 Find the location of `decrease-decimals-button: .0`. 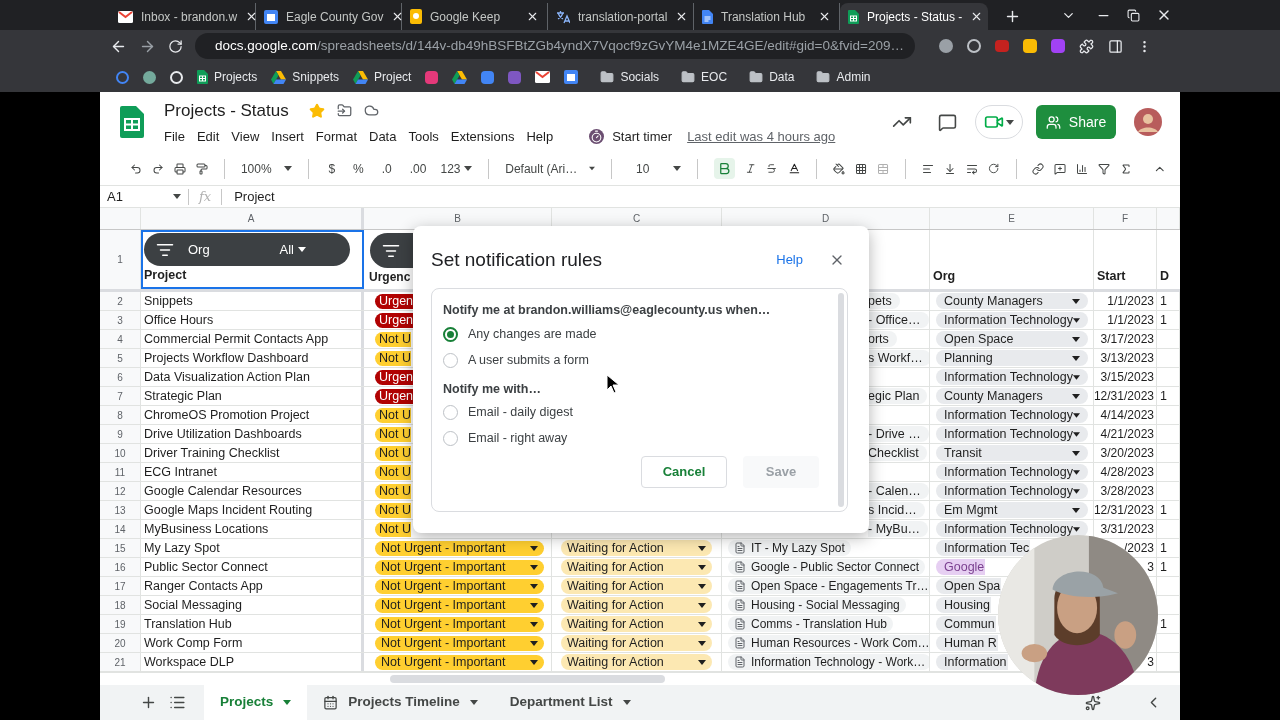

decrease-decimals-button: .0 is located at coordinates (386, 168).